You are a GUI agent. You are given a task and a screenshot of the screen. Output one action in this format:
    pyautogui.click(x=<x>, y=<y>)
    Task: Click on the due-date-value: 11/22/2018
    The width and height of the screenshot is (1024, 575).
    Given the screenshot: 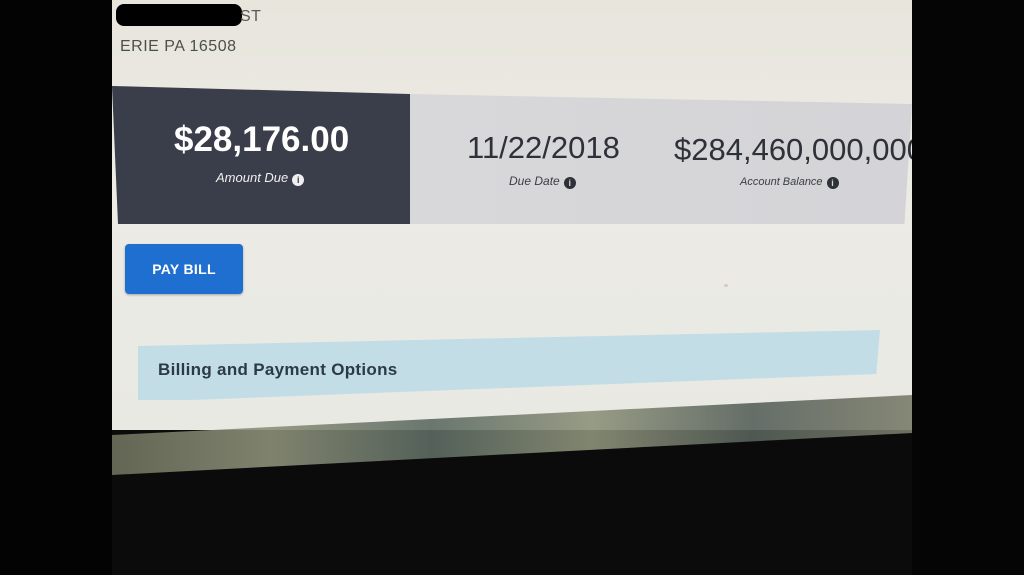 What is the action you would take?
    pyautogui.click(x=543, y=147)
    